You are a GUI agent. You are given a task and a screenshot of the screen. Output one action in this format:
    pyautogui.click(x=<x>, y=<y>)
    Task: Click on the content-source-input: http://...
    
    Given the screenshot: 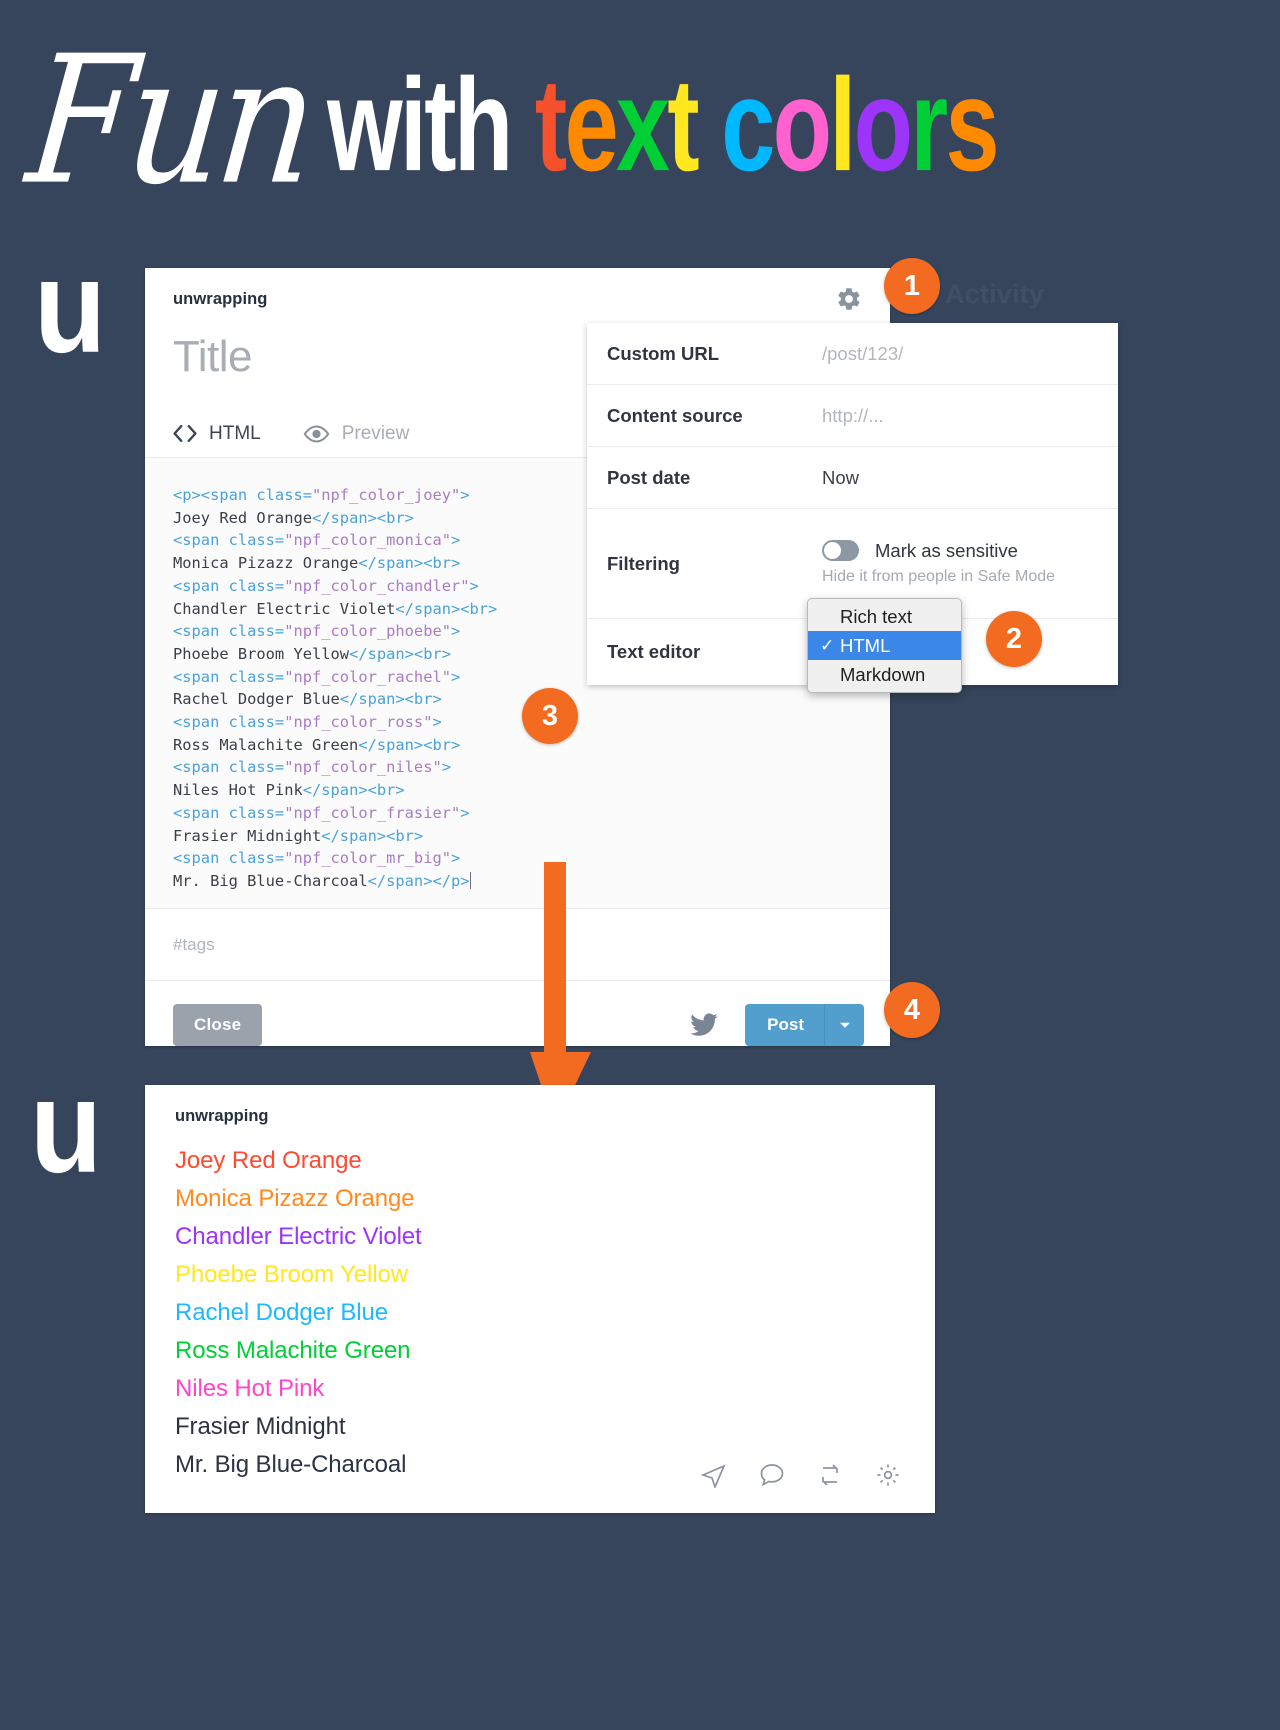 What is the action you would take?
    pyautogui.click(x=853, y=416)
    